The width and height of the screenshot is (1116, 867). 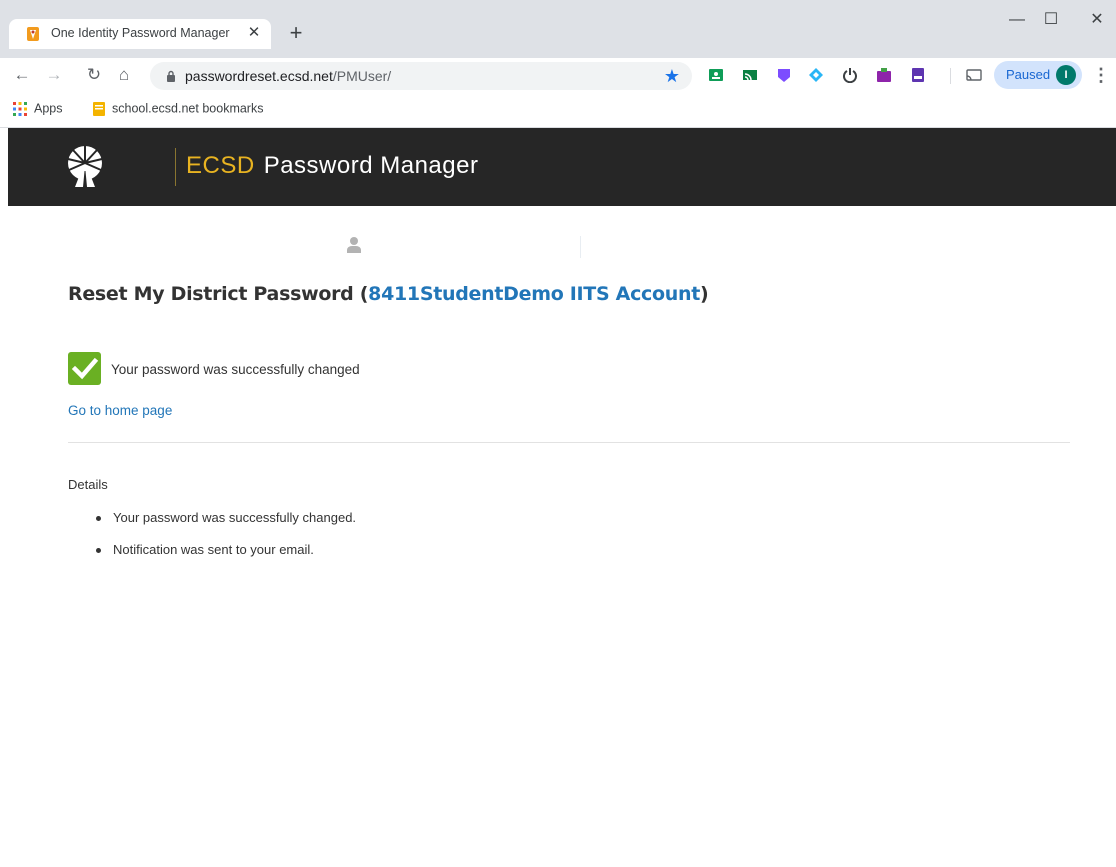 What do you see at coordinates (816, 75) in the screenshot?
I see `diamond-extension-icon` at bounding box center [816, 75].